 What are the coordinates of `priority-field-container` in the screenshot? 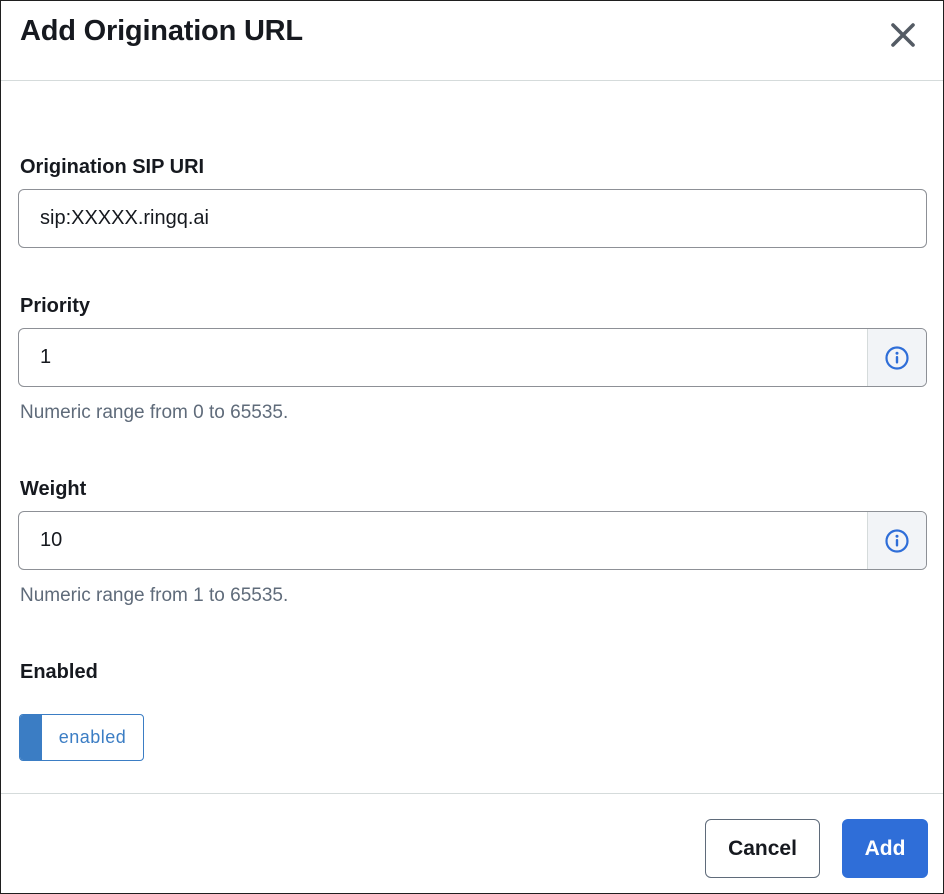 It's located at (472, 357).